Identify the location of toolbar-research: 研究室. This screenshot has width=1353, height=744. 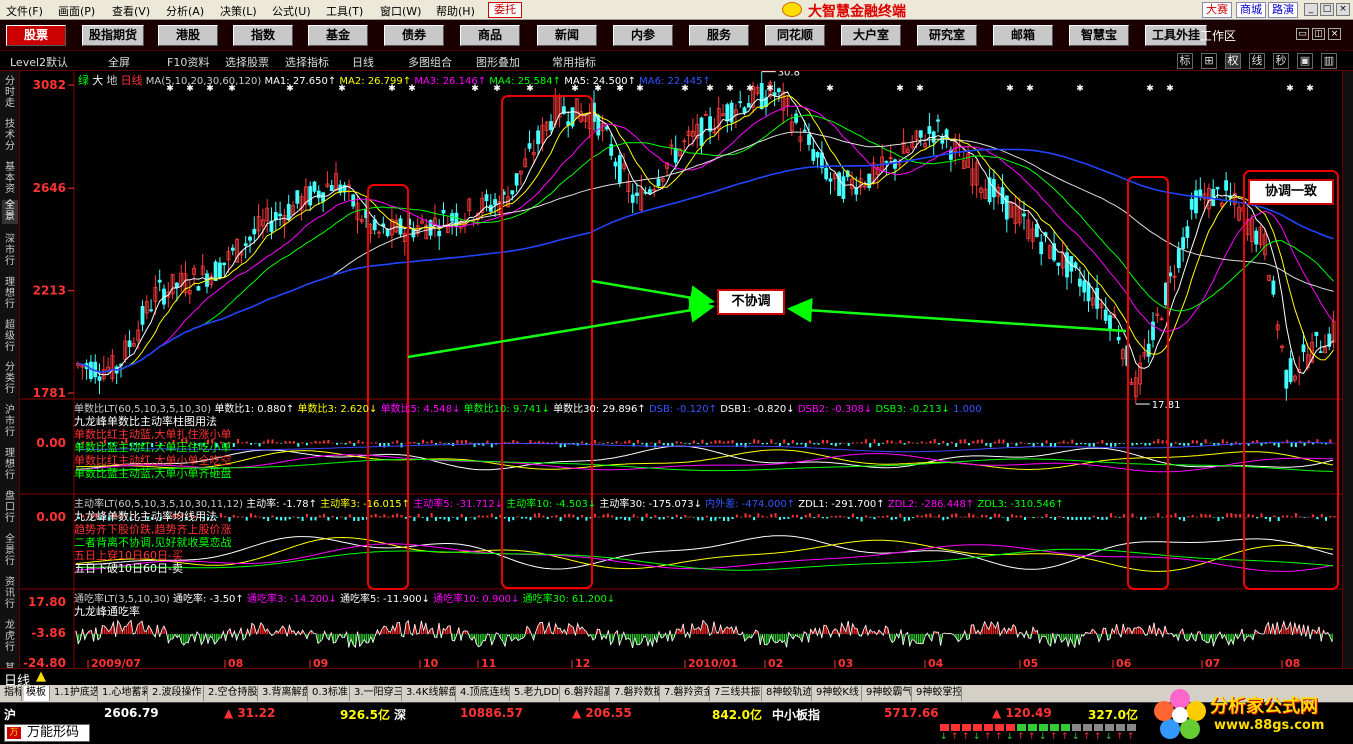
(947, 35).